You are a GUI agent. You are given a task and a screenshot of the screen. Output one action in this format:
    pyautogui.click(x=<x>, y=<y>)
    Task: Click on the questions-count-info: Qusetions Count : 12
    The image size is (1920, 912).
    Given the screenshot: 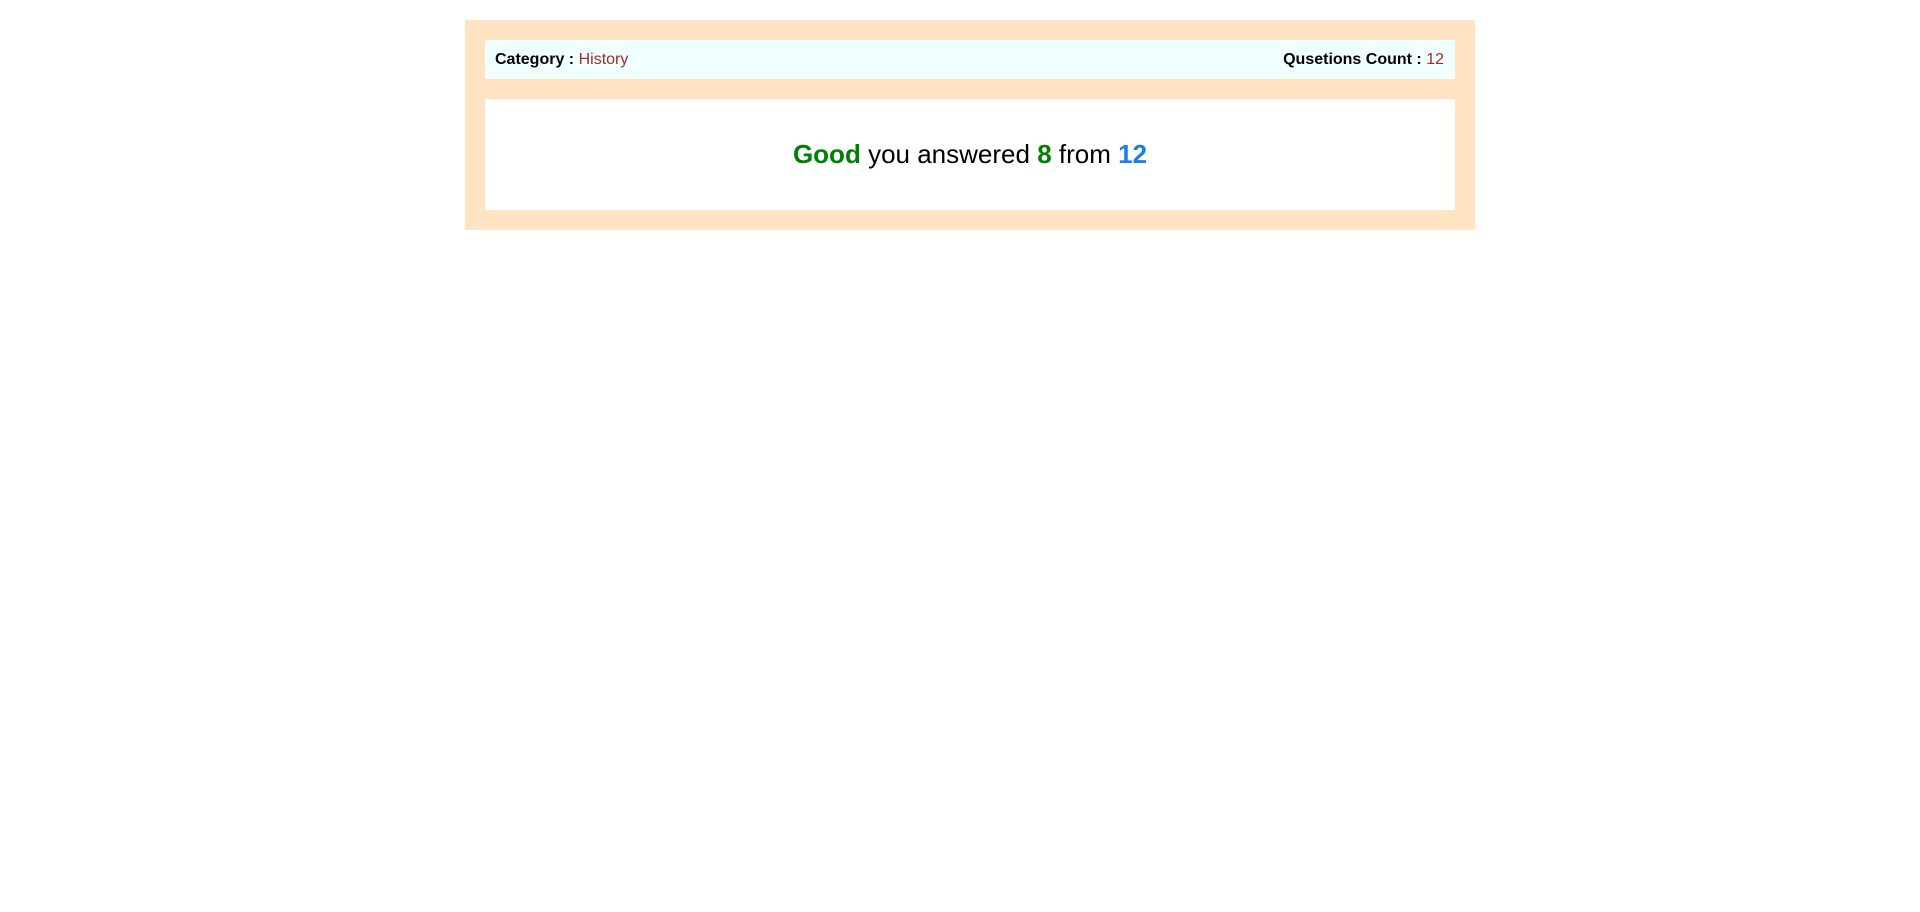 What is the action you would take?
    pyautogui.click(x=1363, y=60)
    